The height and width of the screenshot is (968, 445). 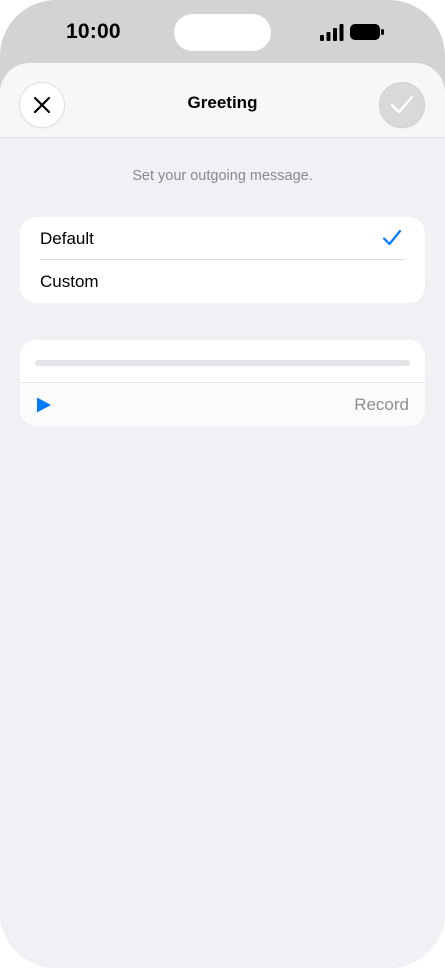 I want to click on nav-bar: Greeting, so click(x=222, y=100).